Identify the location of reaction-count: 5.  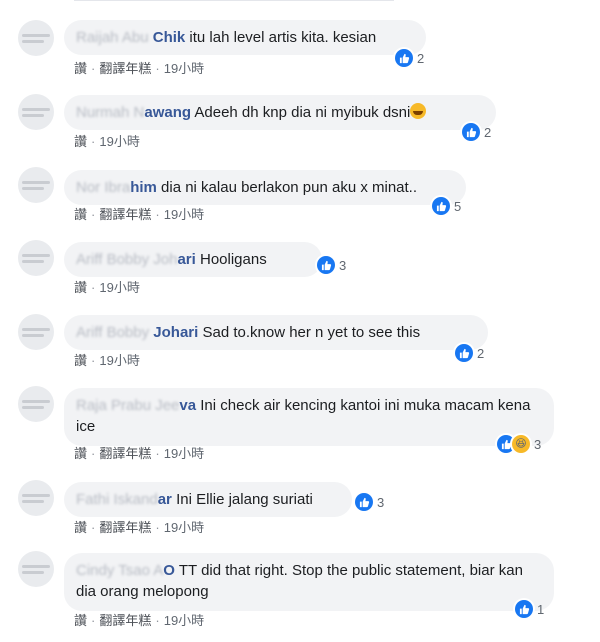
(458, 206).